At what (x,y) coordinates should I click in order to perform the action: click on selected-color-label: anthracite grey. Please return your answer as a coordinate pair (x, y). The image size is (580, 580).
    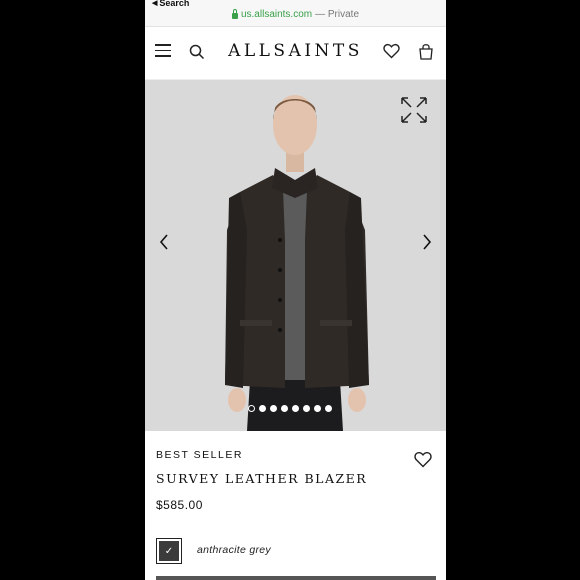
    Looking at the image, I should click on (234, 550).